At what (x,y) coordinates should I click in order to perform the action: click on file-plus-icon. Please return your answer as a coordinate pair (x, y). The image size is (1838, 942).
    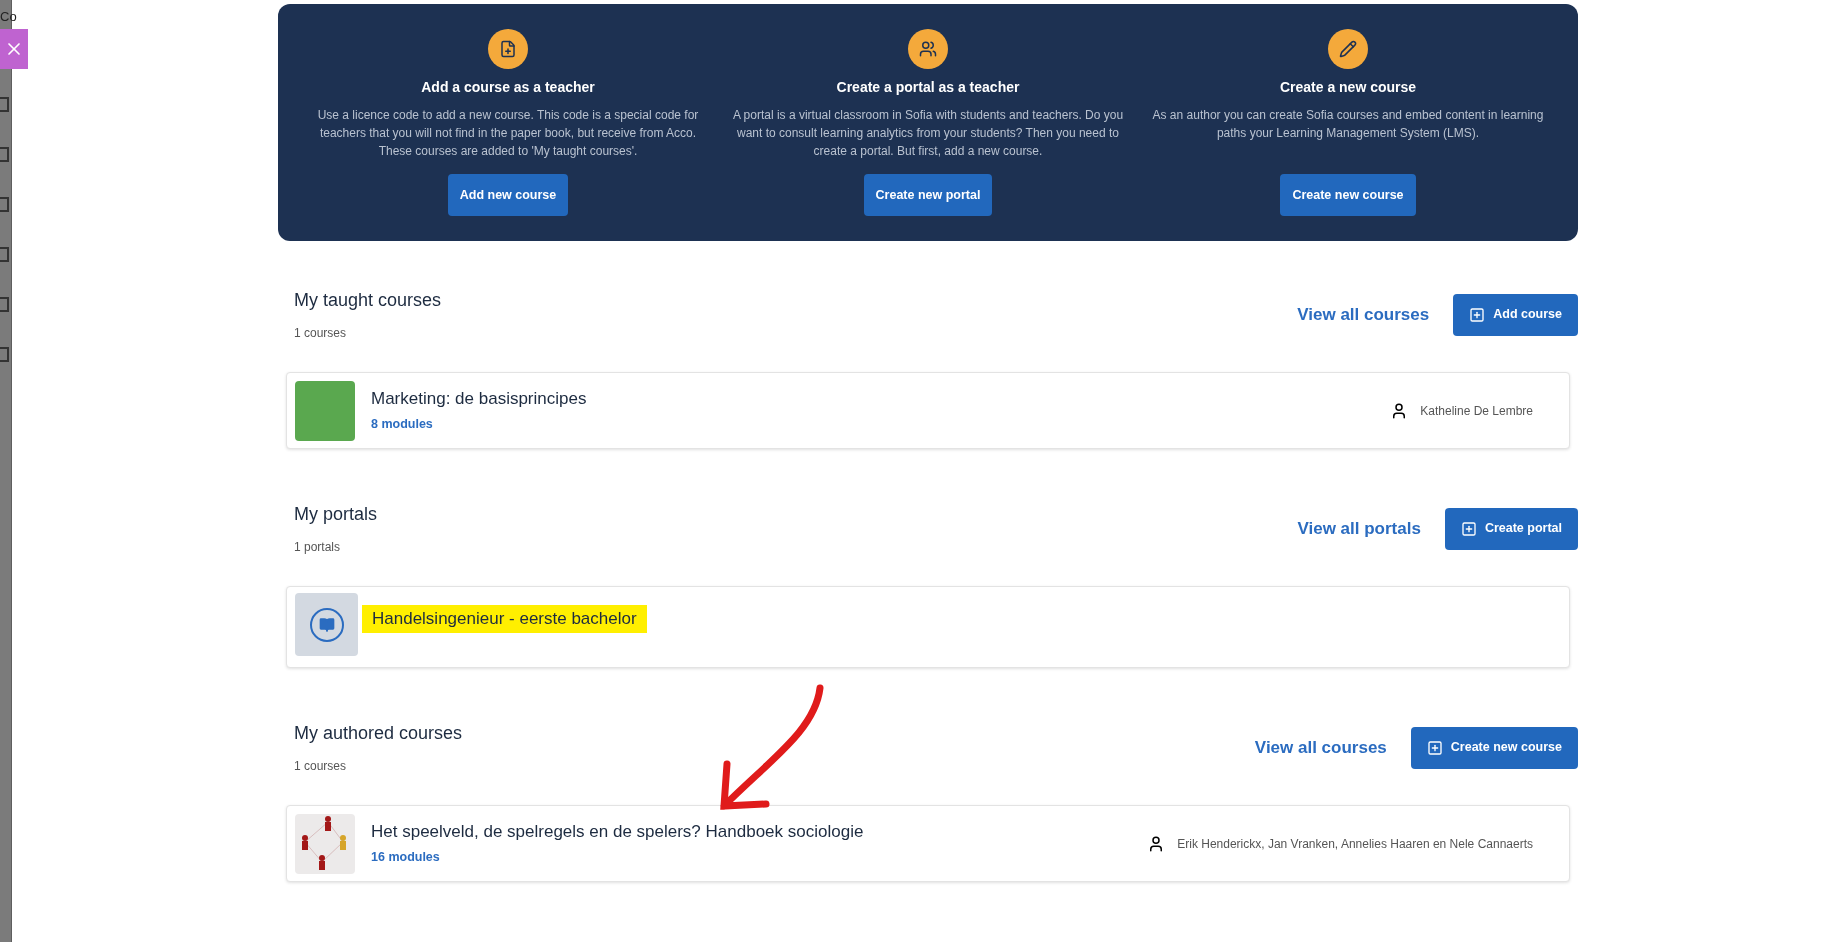
    Looking at the image, I should click on (508, 49).